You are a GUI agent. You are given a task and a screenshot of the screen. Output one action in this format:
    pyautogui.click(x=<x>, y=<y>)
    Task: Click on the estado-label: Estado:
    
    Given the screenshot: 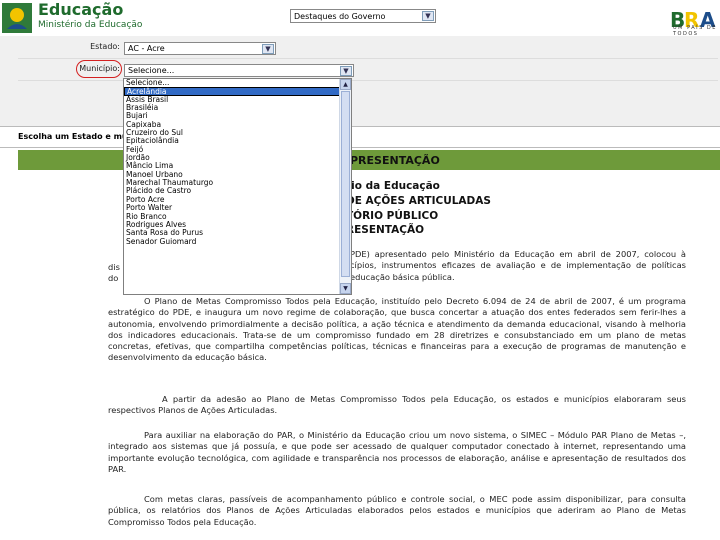 What is the action you would take?
    pyautogui.click(x=105, y=46)
    